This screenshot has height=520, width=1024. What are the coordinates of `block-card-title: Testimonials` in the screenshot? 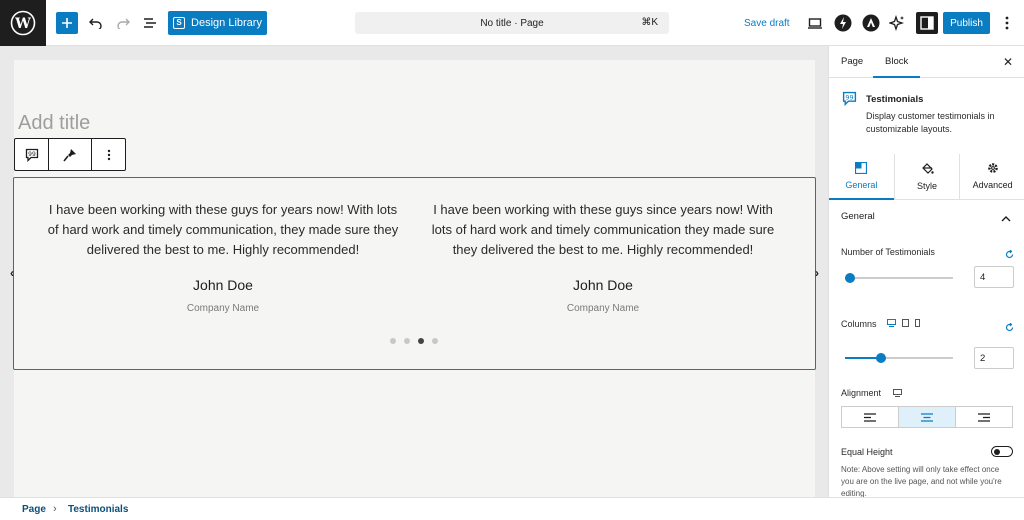 It's located at (895, 99).